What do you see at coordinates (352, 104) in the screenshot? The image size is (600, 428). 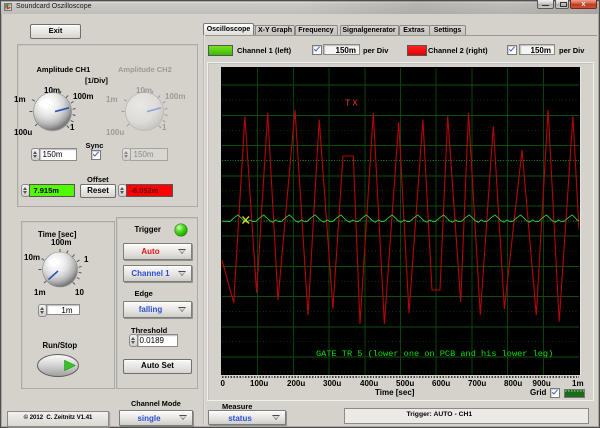 I see `svg-text: TX` at bounding box center [352, 104].